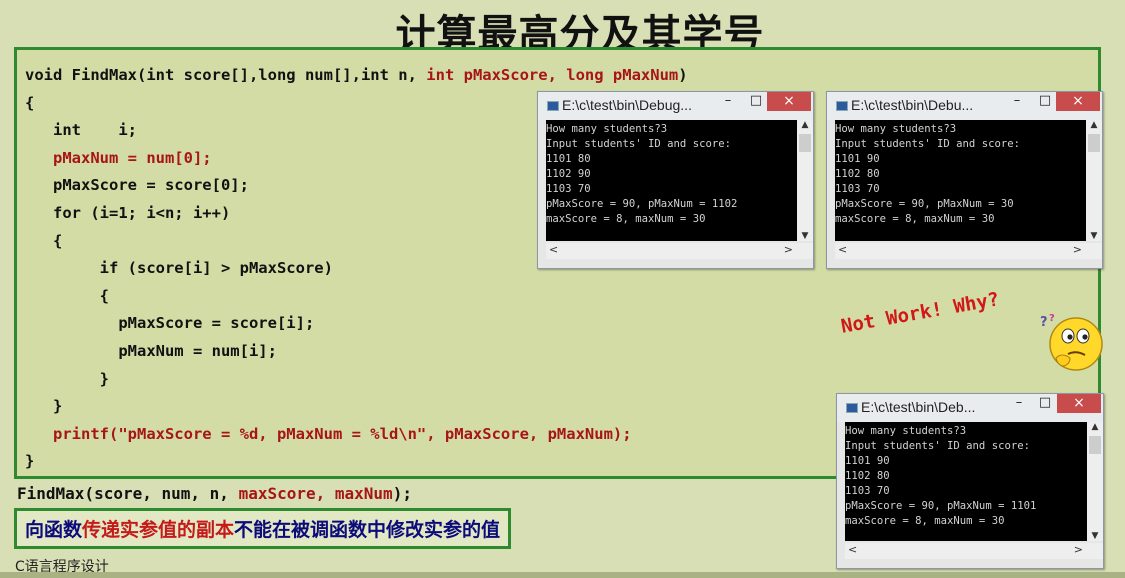 The height and width of the screenshot is (578, 1125). Describe the element at coordinates (552, 75) in the screenshot. I see `signature-pointer-params: int pMaxScore, long pMaxNum` at that location.